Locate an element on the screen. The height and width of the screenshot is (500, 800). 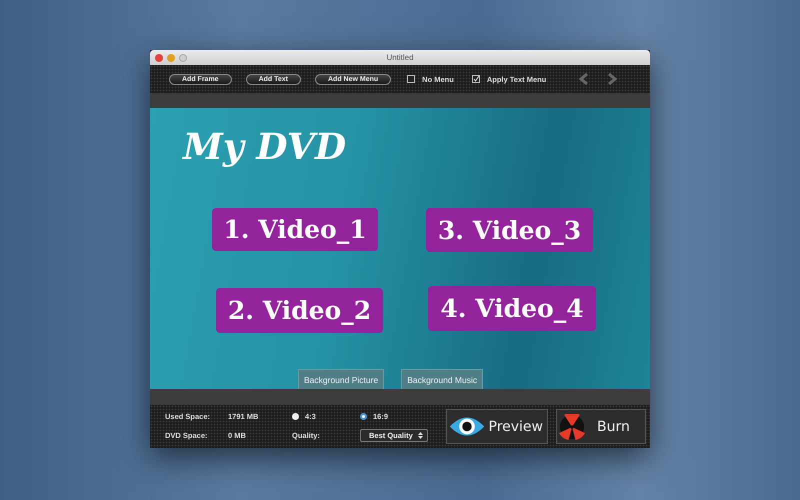
tab: Background Picture is located at coordinates (341, 379).